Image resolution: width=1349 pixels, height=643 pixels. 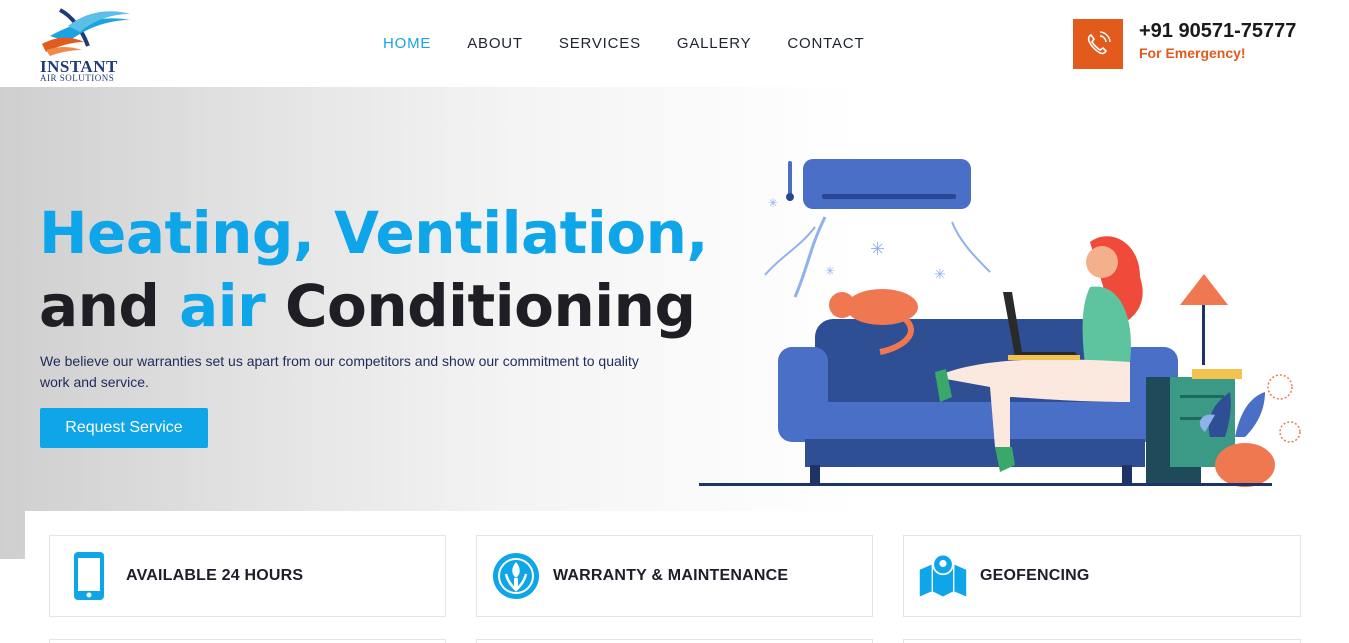 I want to click on hero-title-accent: air, so click(x=222, y=306).